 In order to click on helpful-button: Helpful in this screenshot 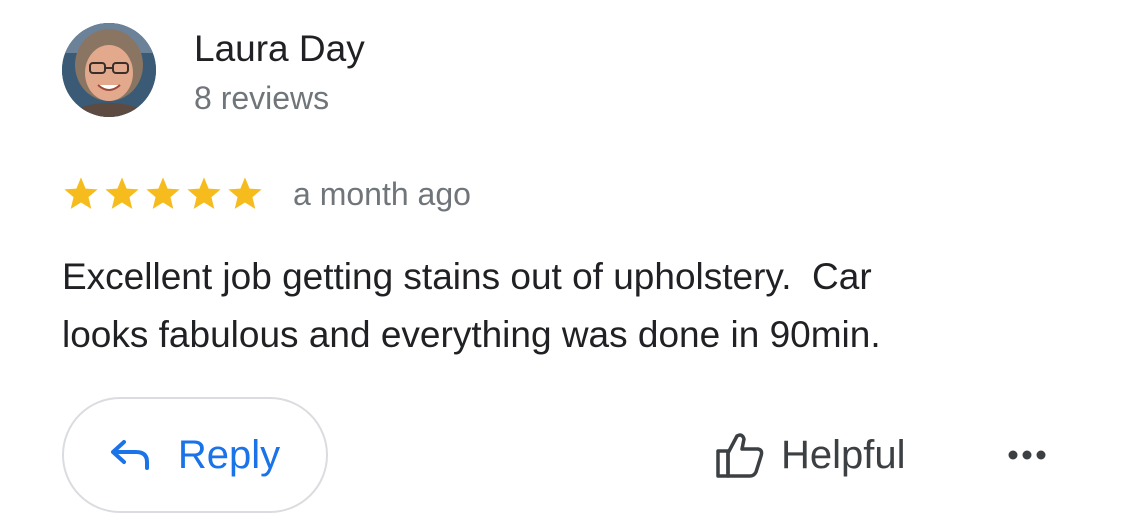, I will do `click(810, 455)`.